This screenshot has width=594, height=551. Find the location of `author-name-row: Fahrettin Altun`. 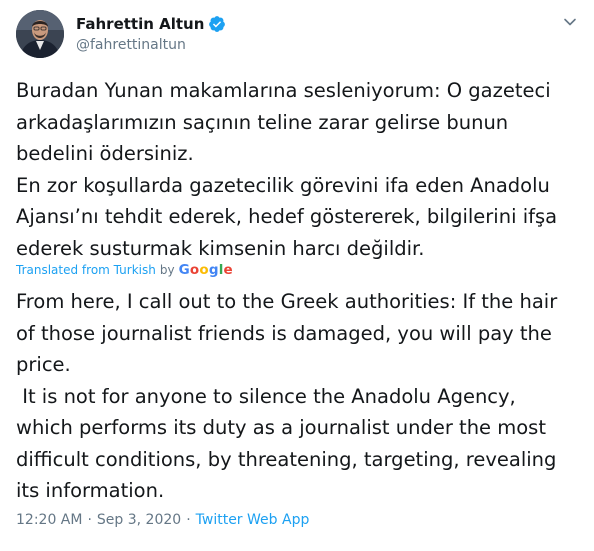

author-name-row: Fahrettin Altun is located at coordinates (151, 24).